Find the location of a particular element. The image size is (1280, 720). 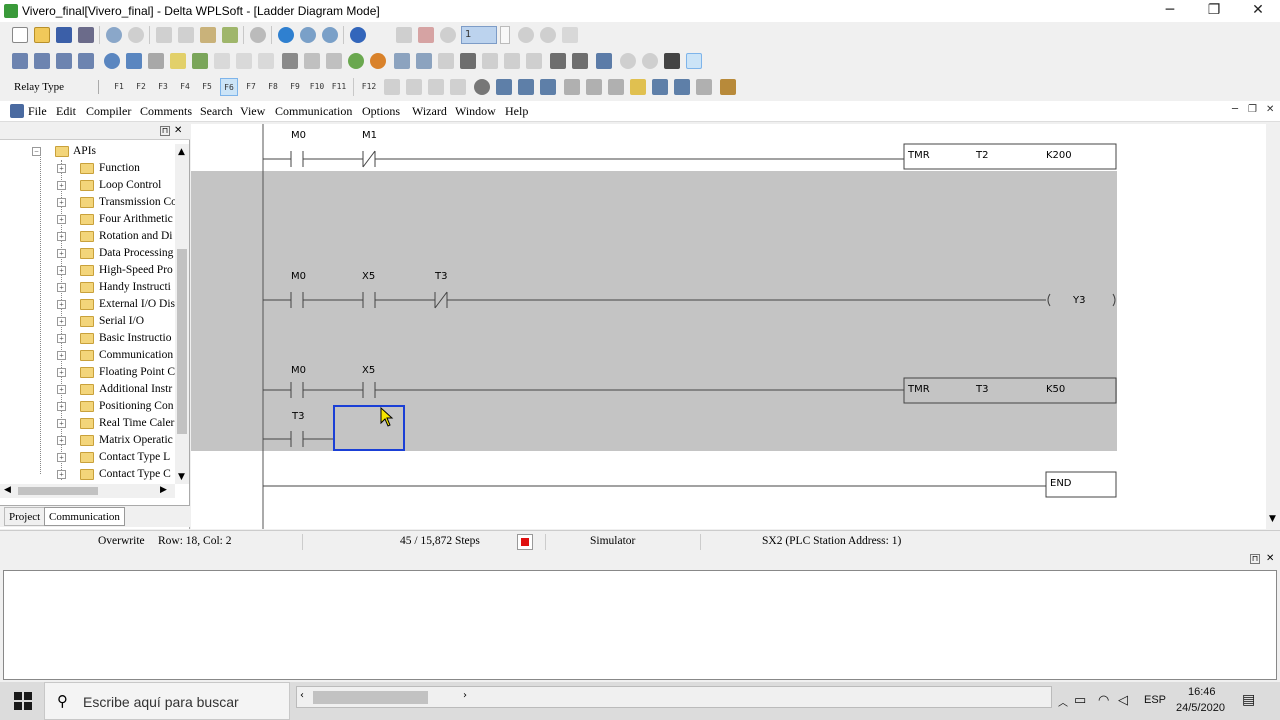

fkey-f7: F7 is located at coordinates (251, 87).